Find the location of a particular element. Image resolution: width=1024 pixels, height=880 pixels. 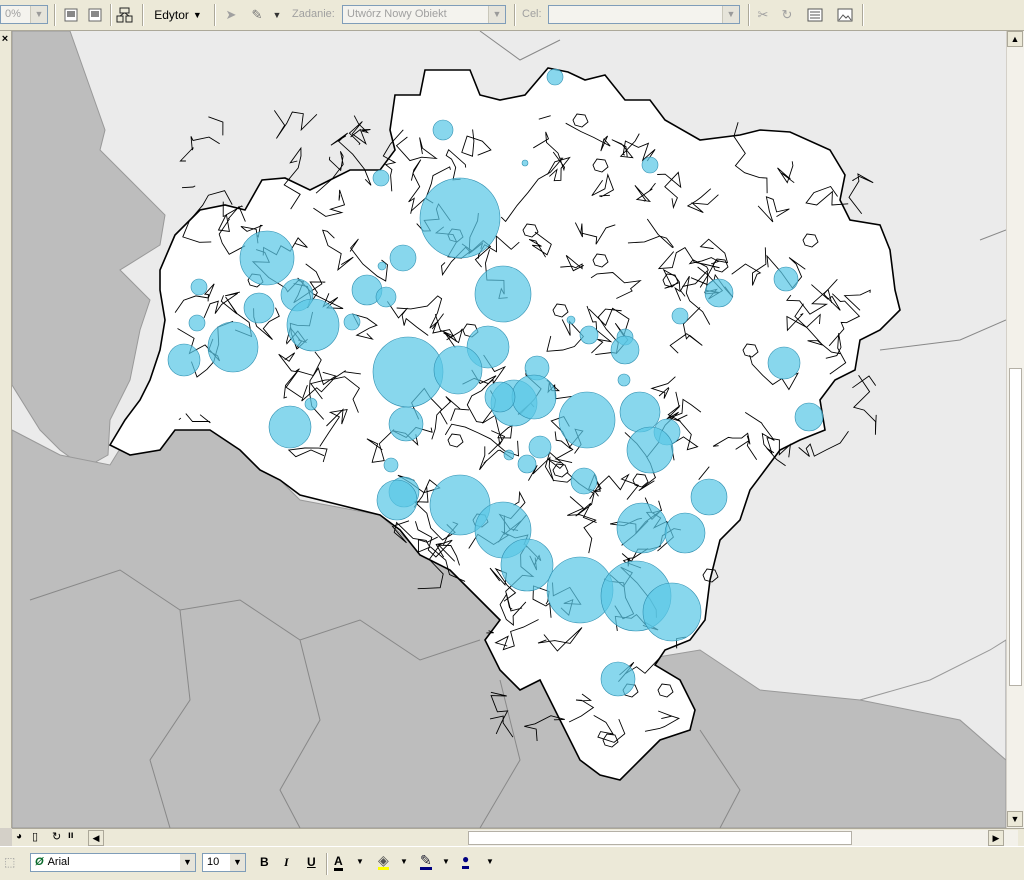

select-elements-icon: ⬚ is located at coordinates (9, 862).